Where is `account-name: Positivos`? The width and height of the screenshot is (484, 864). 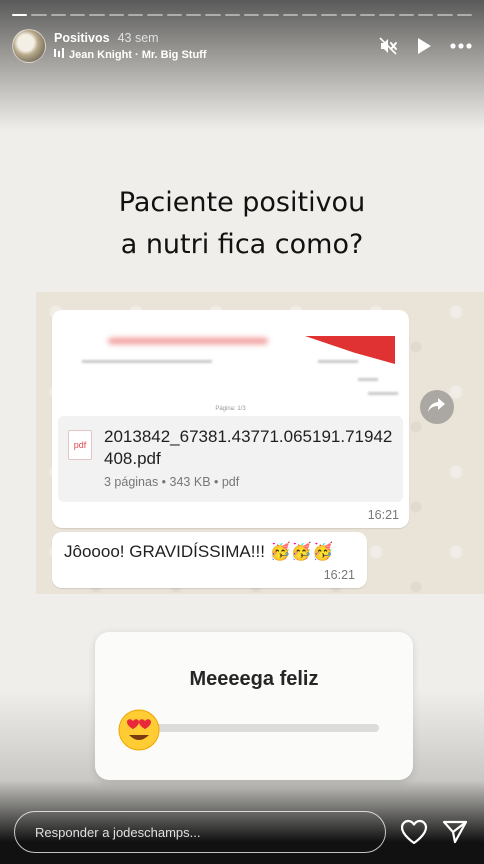
account-name: Positivos is located at coordinates (82, 38).